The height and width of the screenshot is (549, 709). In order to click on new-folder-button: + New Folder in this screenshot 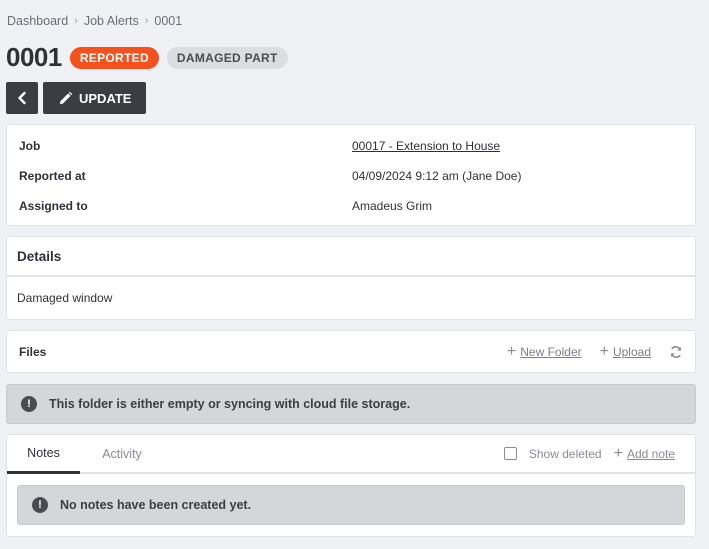, I will do `click(544, 351)`.